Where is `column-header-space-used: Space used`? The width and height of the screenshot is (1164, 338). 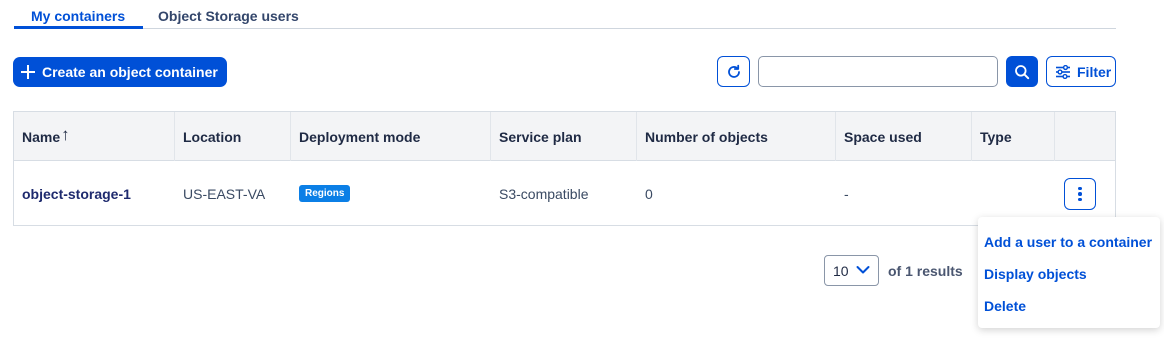
column-header-space-used: Space used is located at coordinates (904, 136).